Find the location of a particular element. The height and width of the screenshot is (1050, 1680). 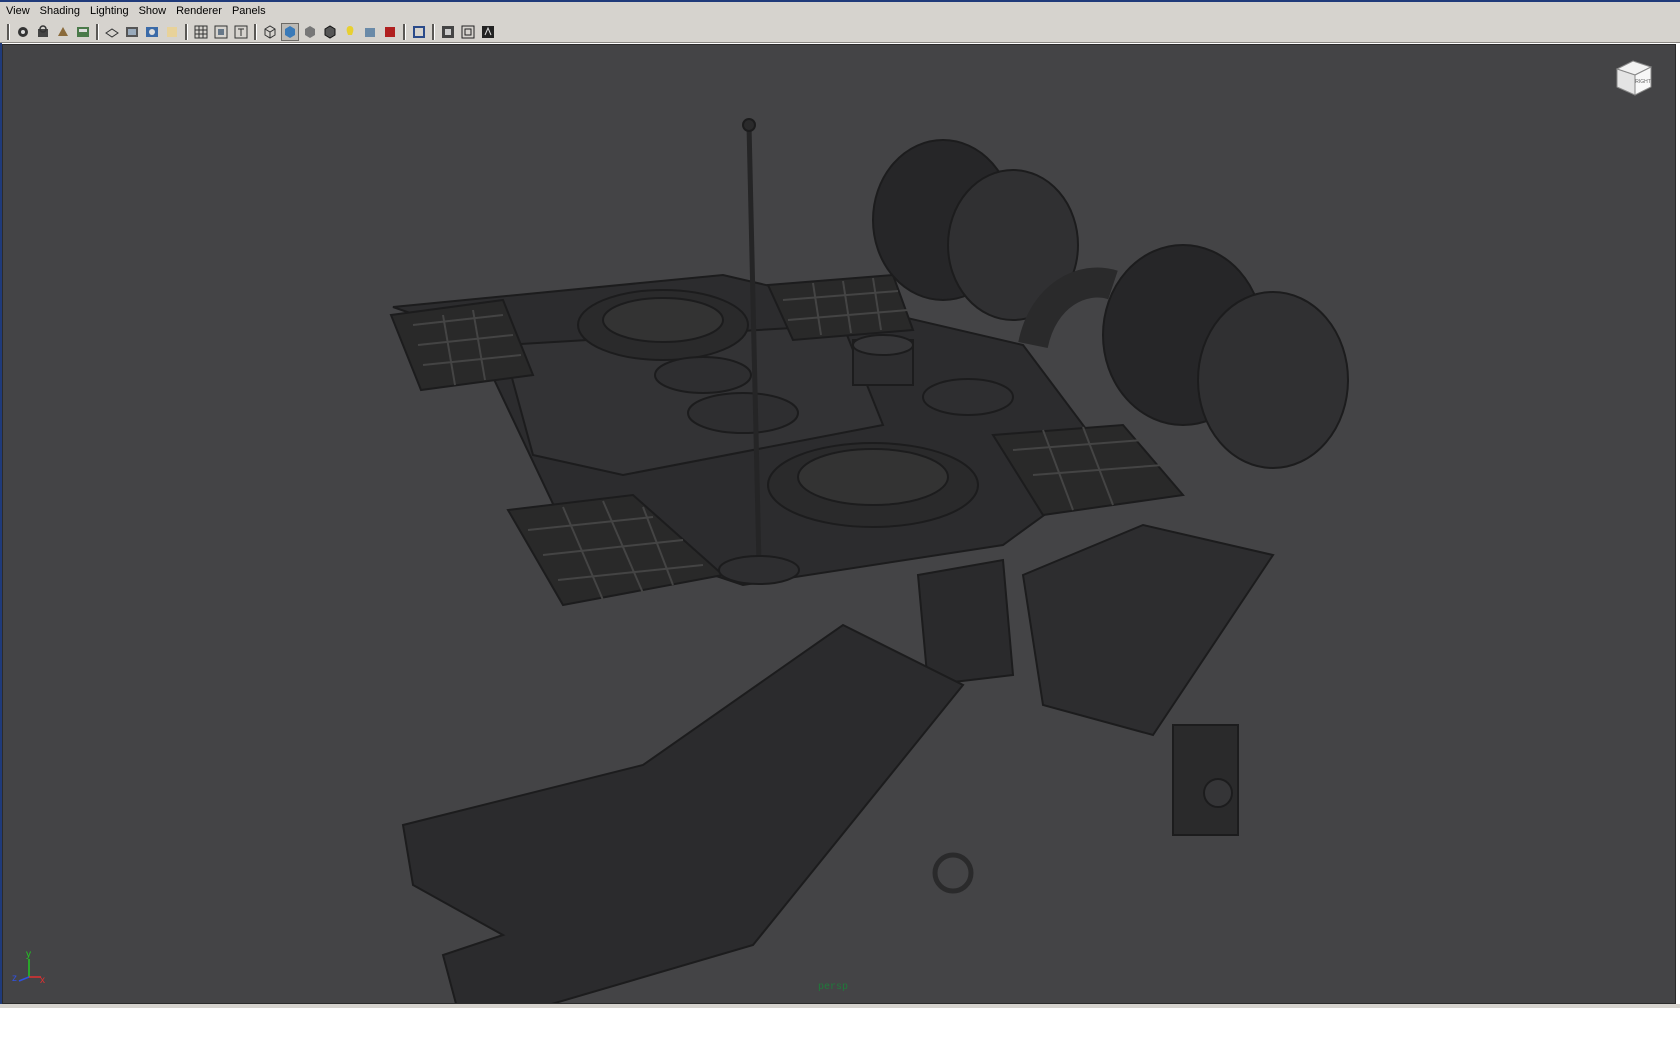

panel-toolbar is located at coordinates (840, 32).